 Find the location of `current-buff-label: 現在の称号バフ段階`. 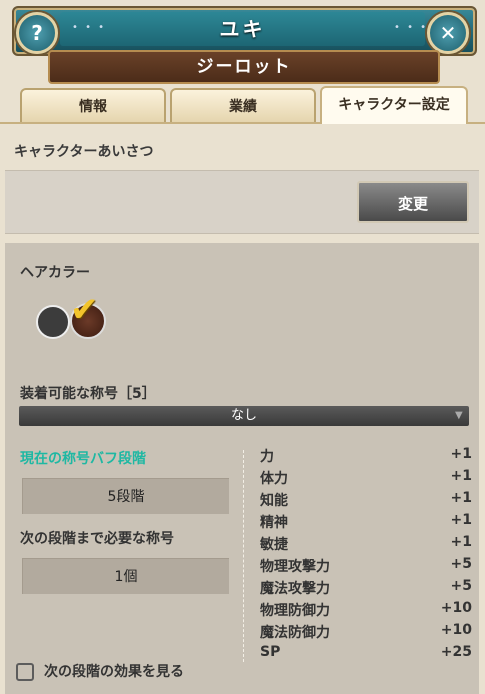

current-buff-label: 現在の称号バフ段階 is located at coordinates (83, 459).